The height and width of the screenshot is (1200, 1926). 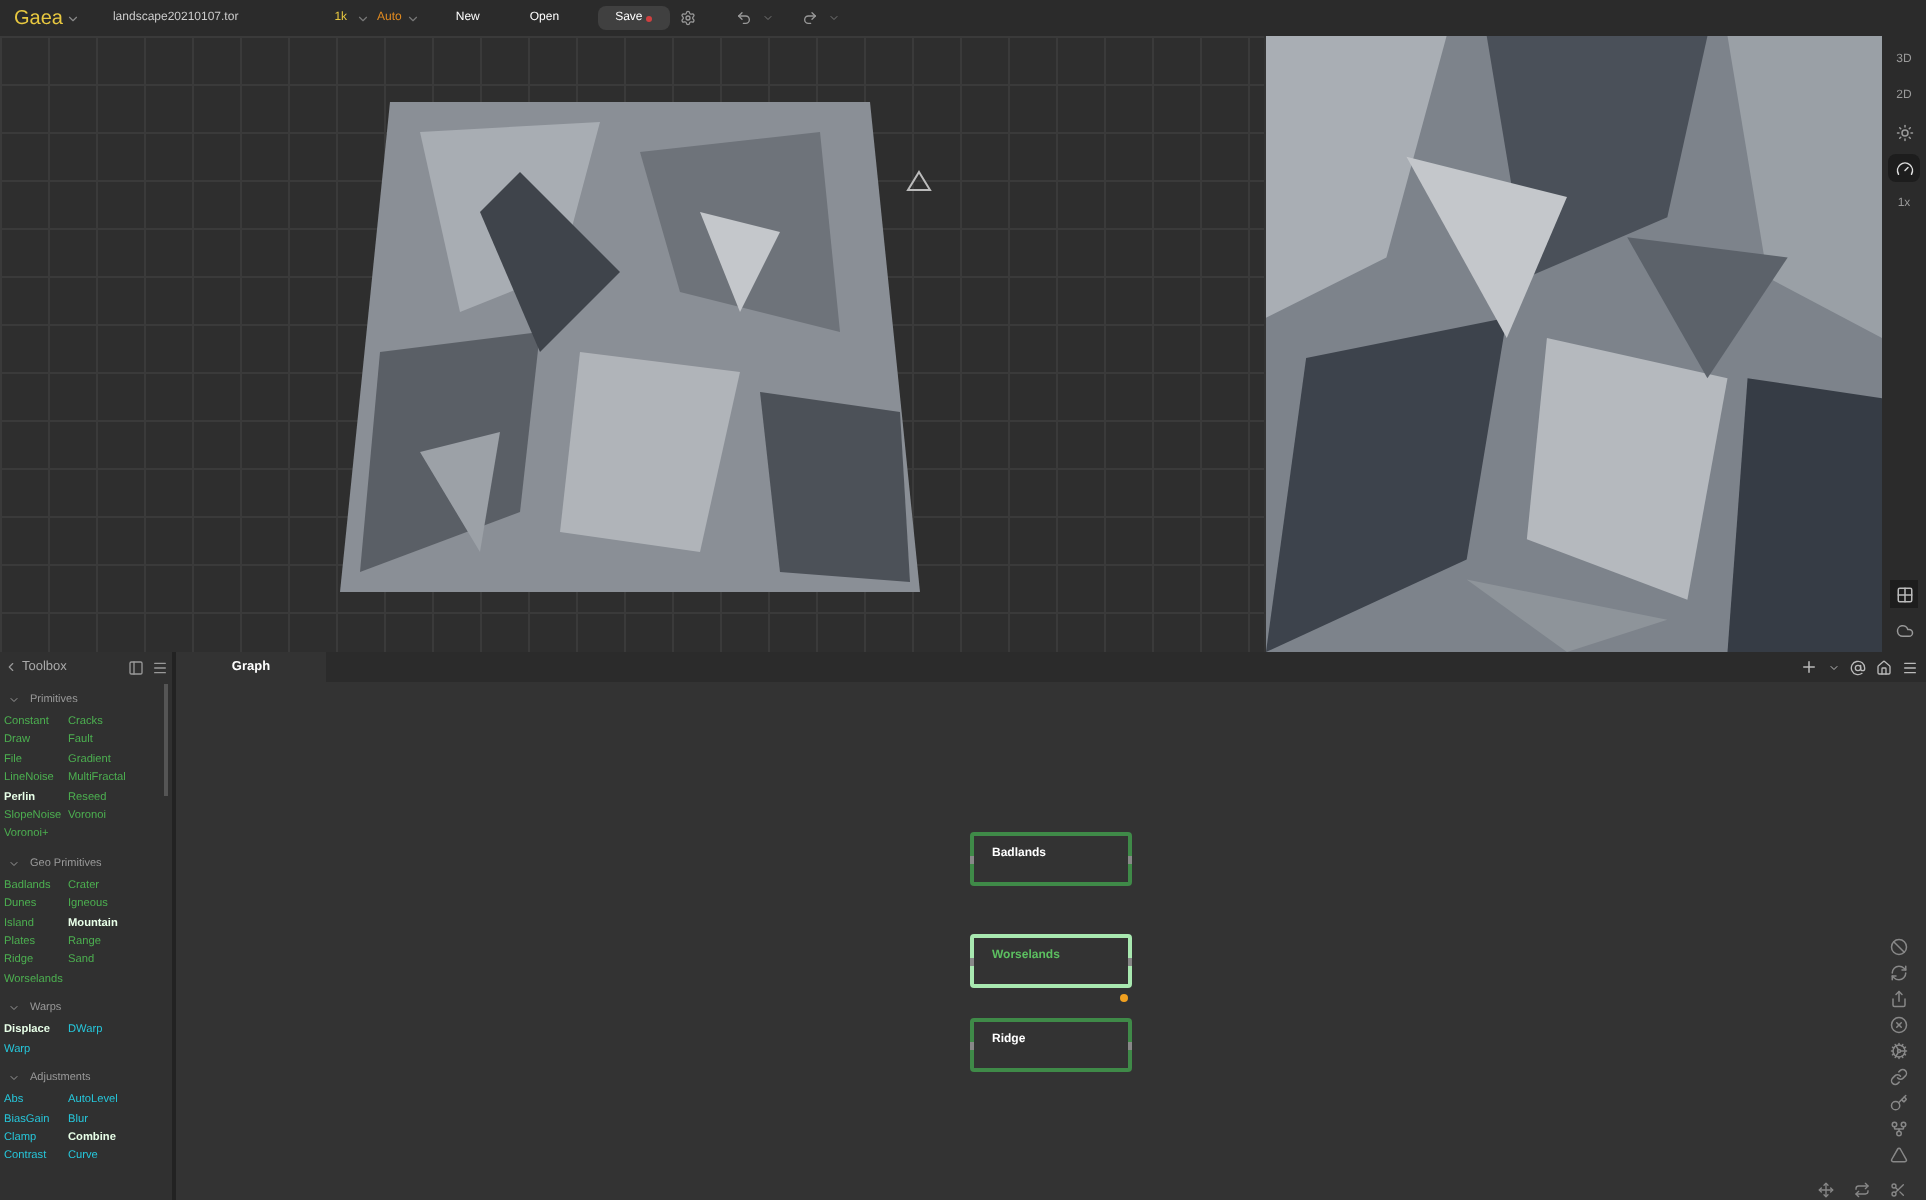 What do you see at coordinates (1904, 168) in the screenshot?
I see `gauge-icon` at bounding box center [1904, 168].